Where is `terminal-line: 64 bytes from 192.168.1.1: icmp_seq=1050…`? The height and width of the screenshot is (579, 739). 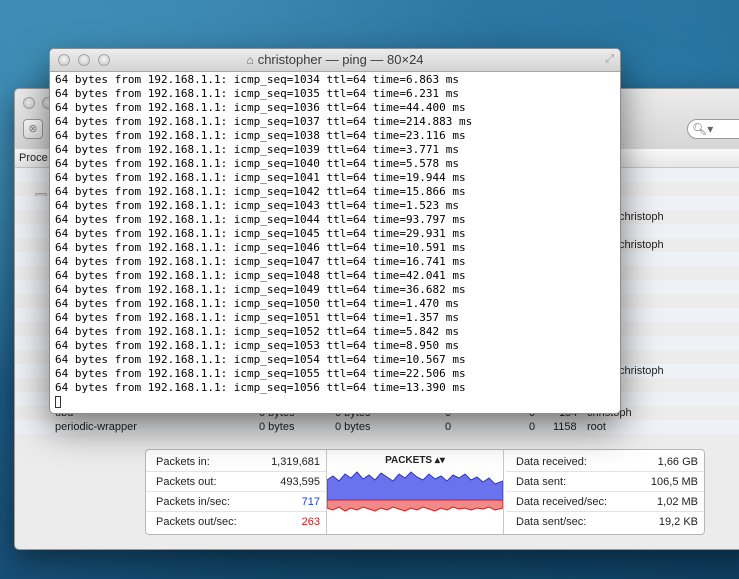 terminal-line: 64 bytes from 192.168.1.1: icmp_seq=1050… is located at coordinates (257, 303).